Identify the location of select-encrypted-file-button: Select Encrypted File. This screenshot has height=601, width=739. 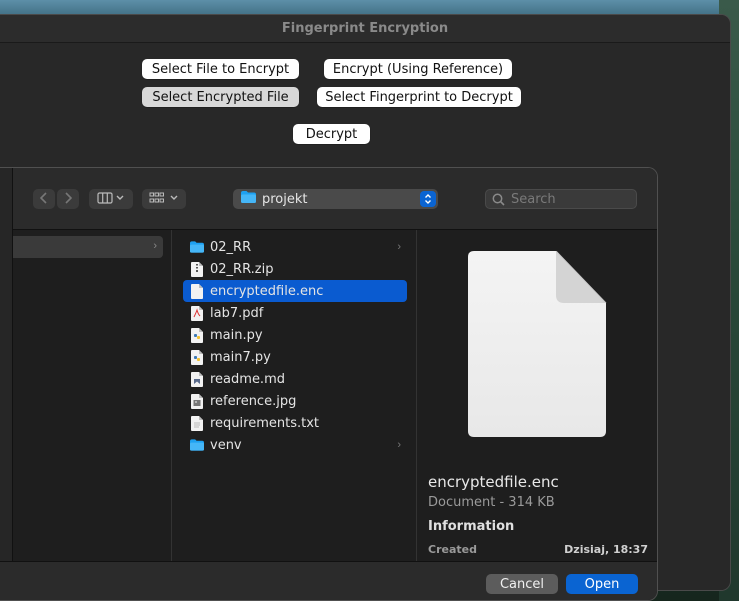
(220, 97).